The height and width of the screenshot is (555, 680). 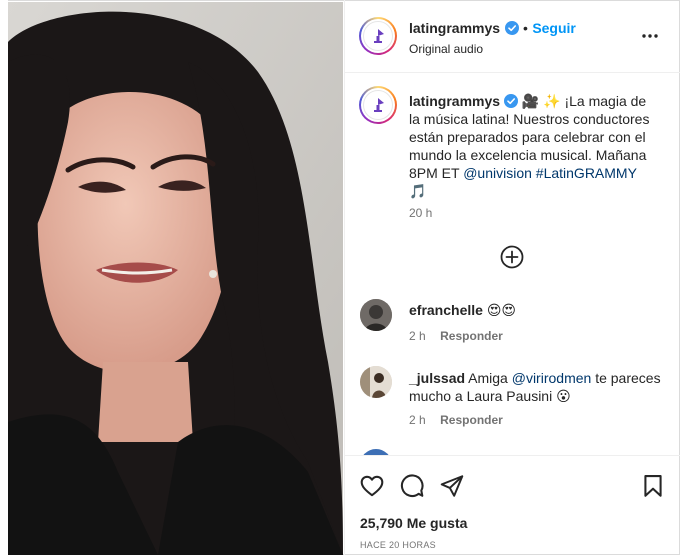 What do you see at coordinates (437, 523) in the screenshot?
I see `likes-label: Me gusta` at bounding box center [437, 523].